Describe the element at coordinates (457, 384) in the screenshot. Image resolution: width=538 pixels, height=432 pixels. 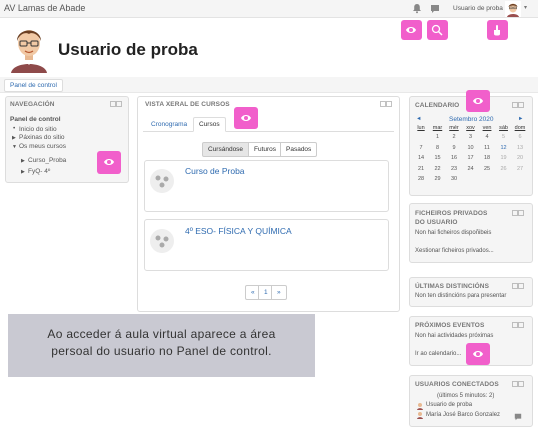
I see `online-users-title: USUARIOS CONECTADOS` at that location.